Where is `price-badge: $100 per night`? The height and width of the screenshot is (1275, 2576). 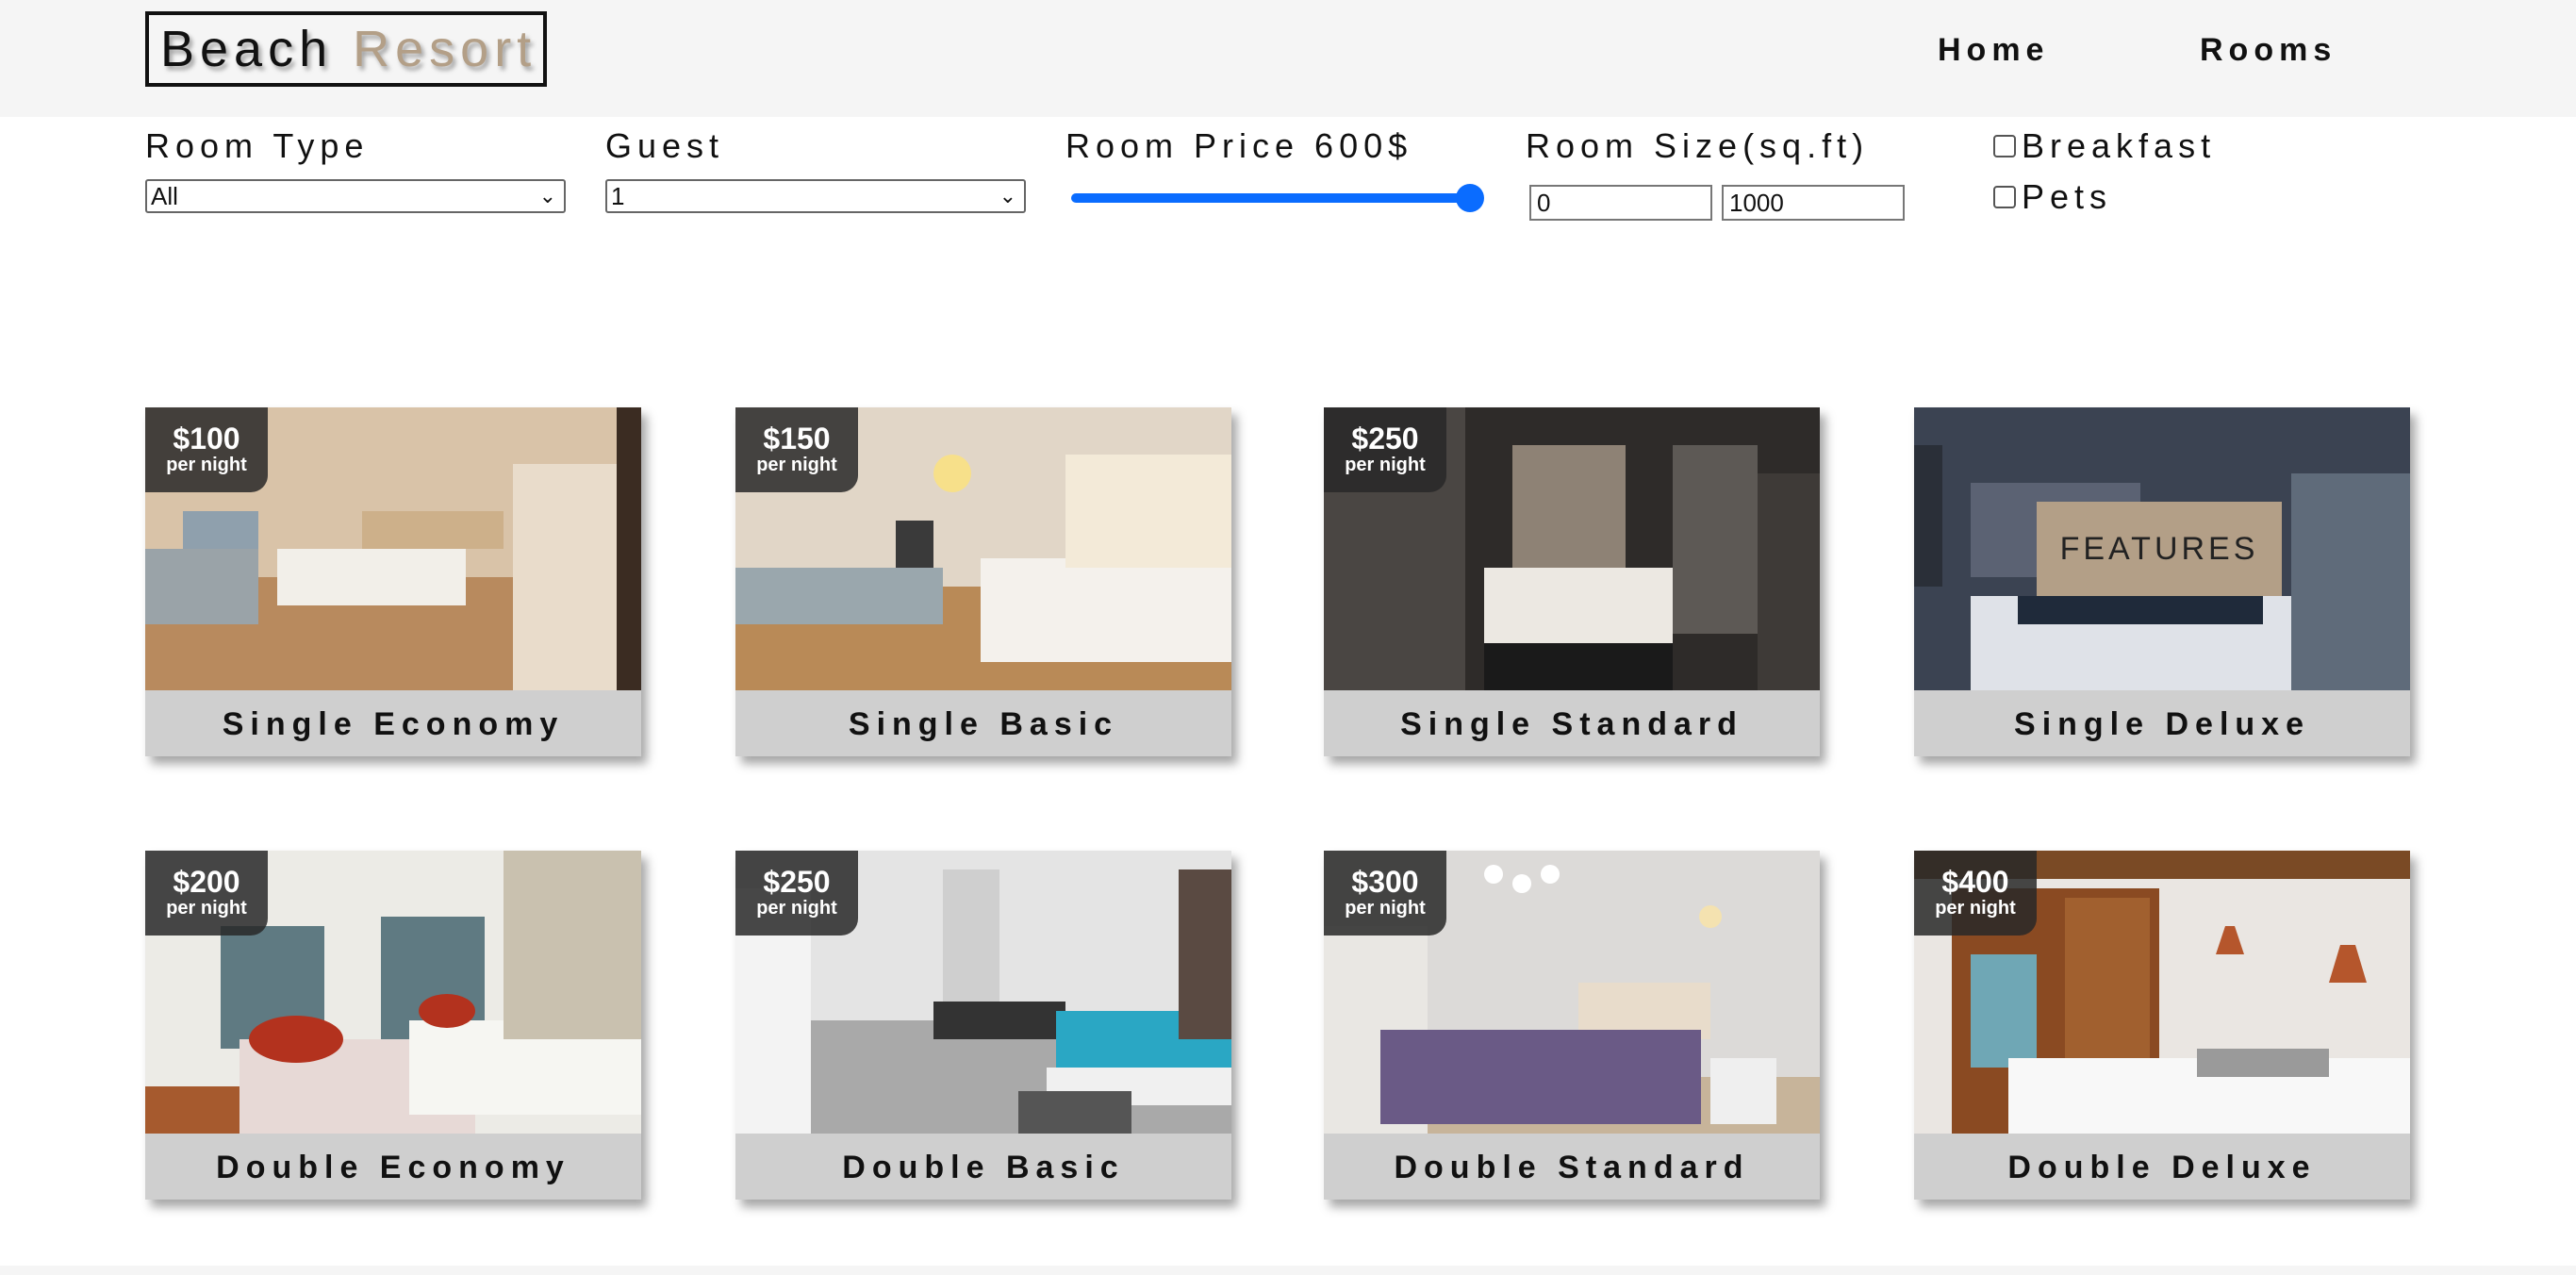
price-badge: $100 per night is located at coordinates (206, 449).